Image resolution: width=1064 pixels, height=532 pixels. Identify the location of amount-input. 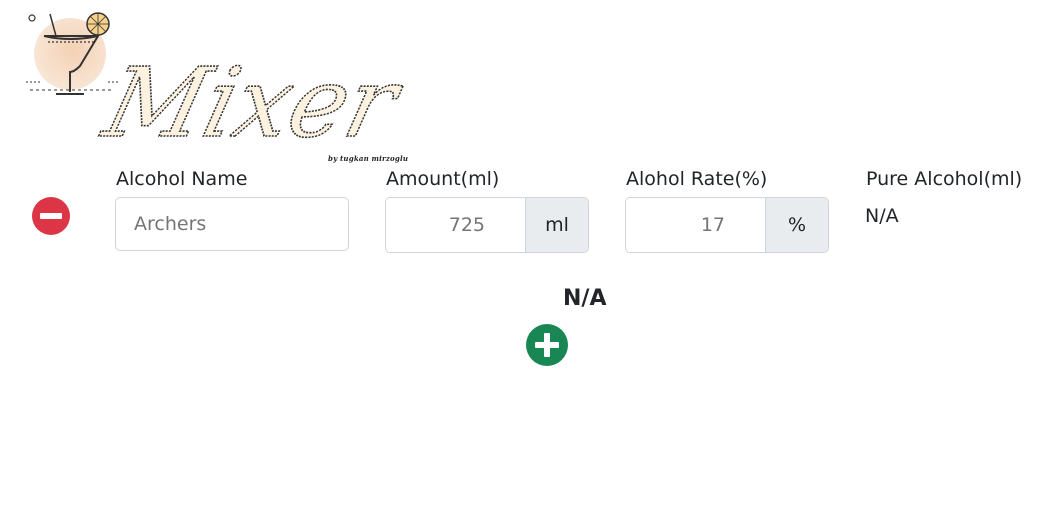
(455, 225).